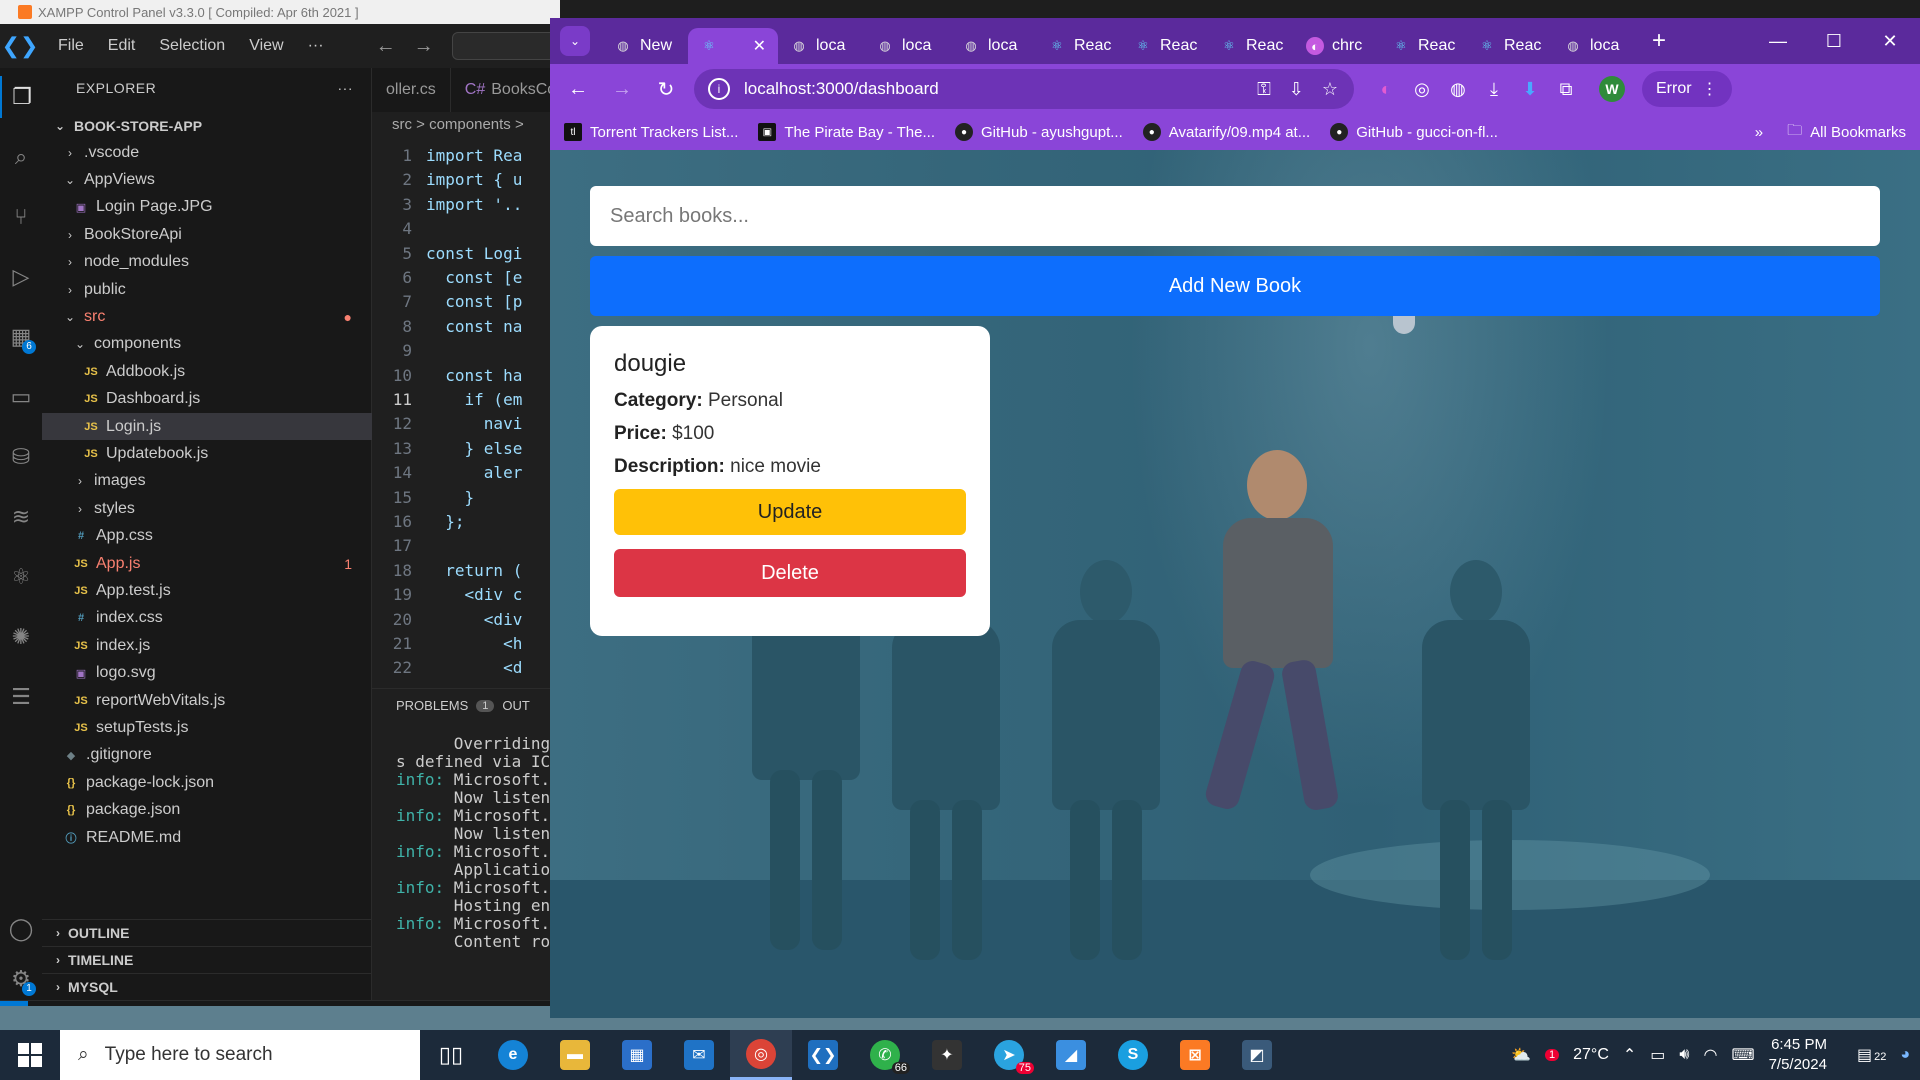 The image size is (1920, 1080). What do you see at coordinates (1566, 89) in the screenshot?
I see `extensions-puzzle-icon: ⧉` at bounding box center [1566, 89].